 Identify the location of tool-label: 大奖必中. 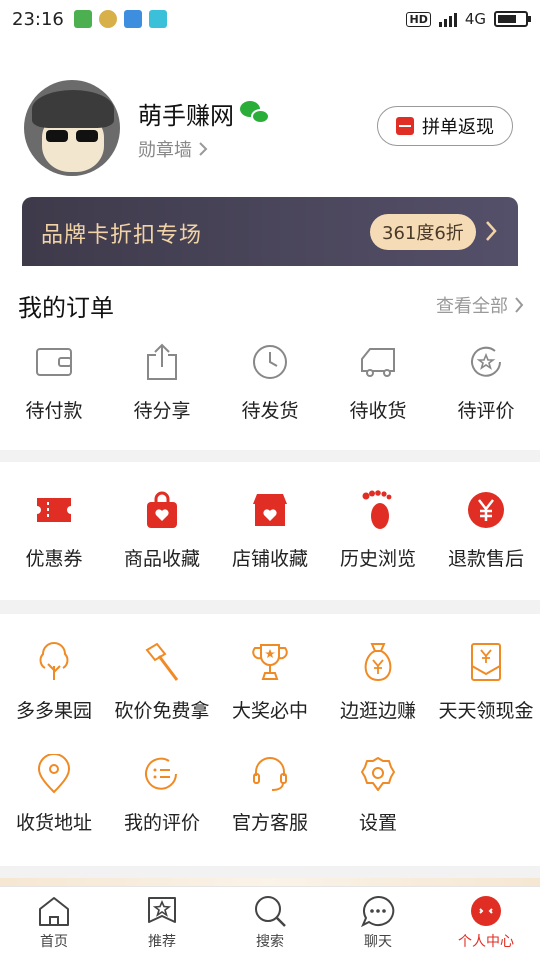
(269, 711).